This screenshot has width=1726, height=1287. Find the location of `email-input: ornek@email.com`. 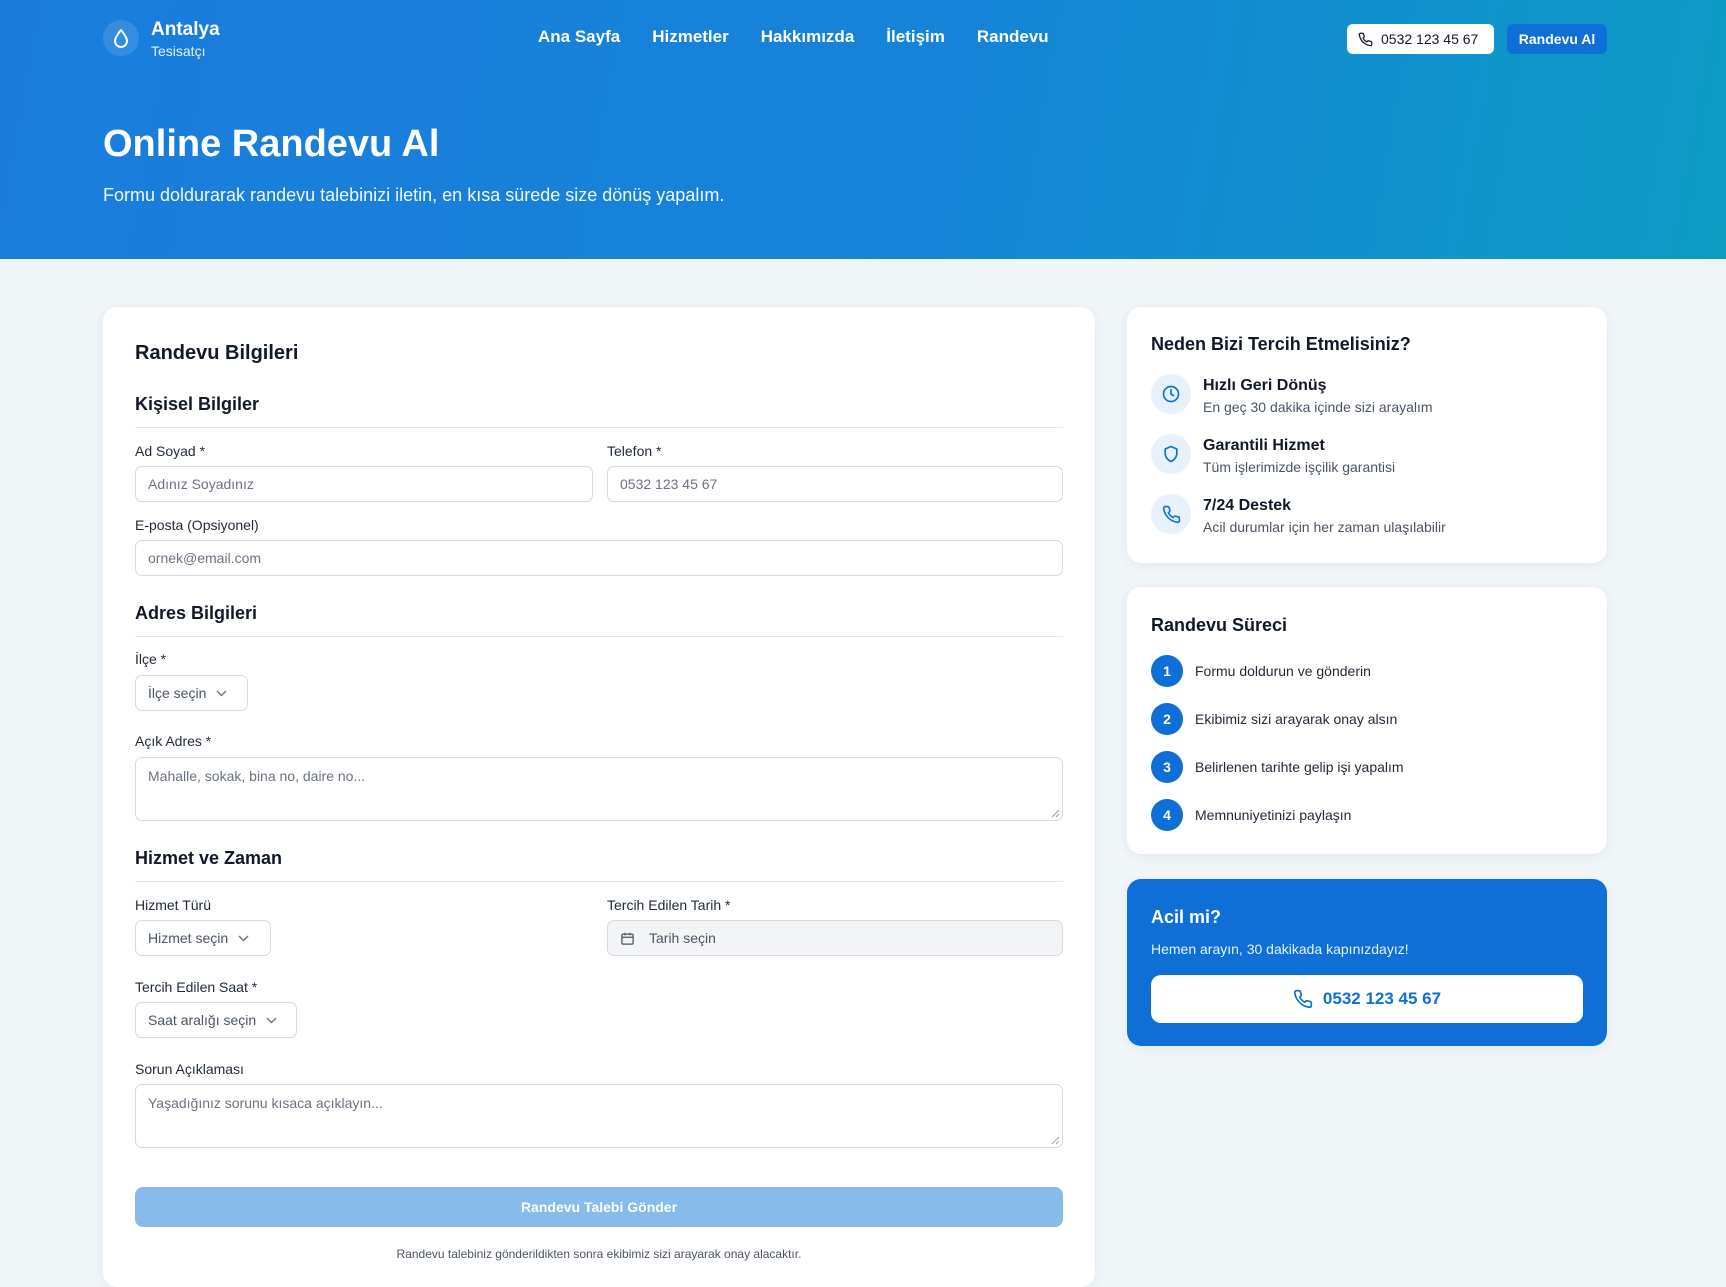

email-input: ornek@email.com is located at coordinates (599, 558).